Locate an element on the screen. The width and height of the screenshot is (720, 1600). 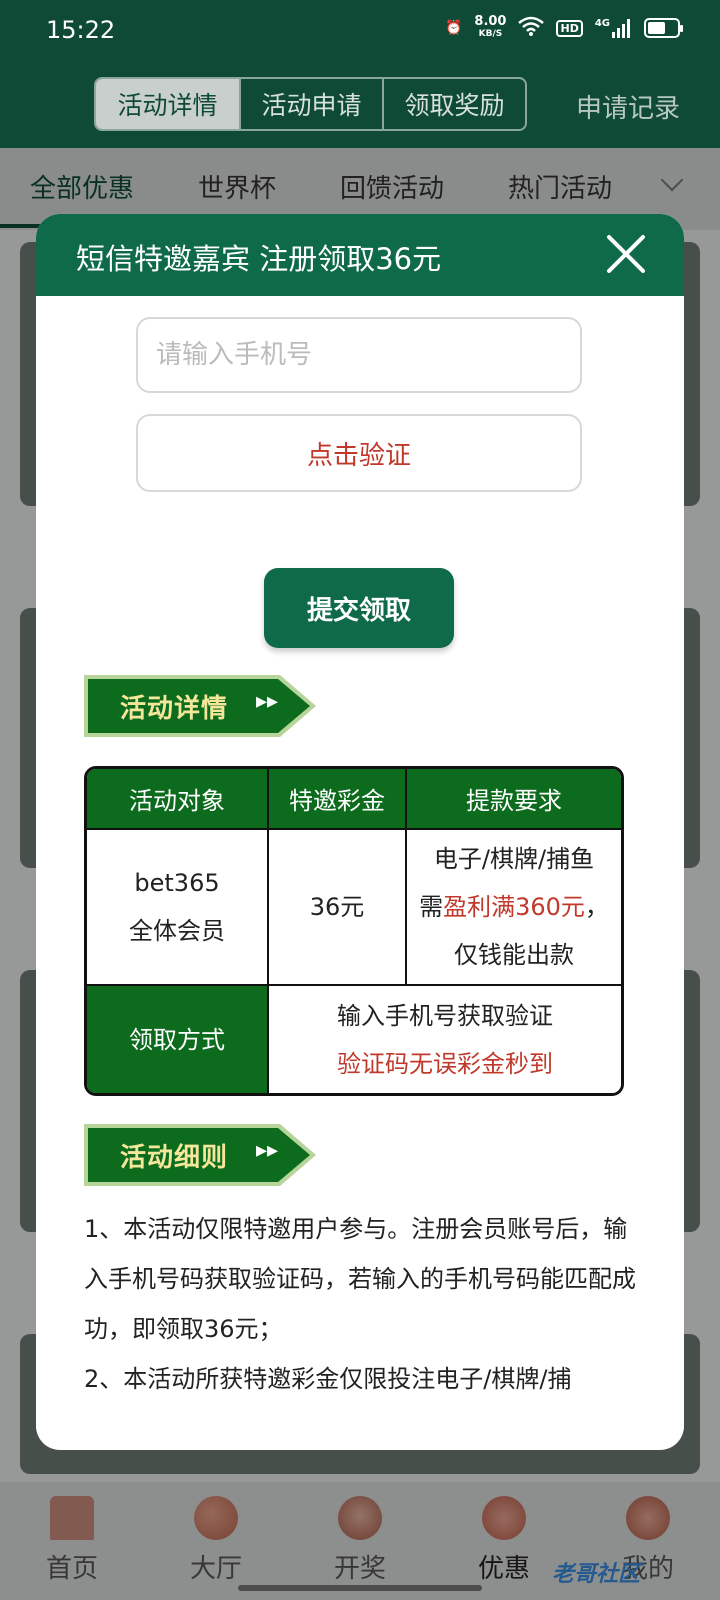
requirement-line: 电子/棋牌/捕鱼 is located at coordinates (514, 859).